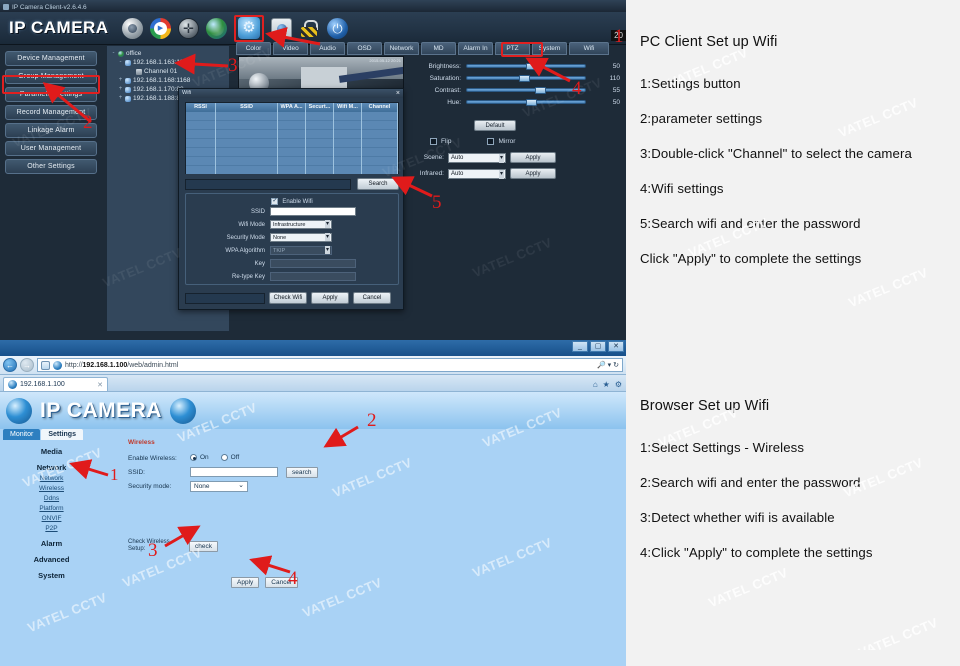  Describe the element at coordinates (199, 458) in the screenshot. I see `radio-on: On` at that location.